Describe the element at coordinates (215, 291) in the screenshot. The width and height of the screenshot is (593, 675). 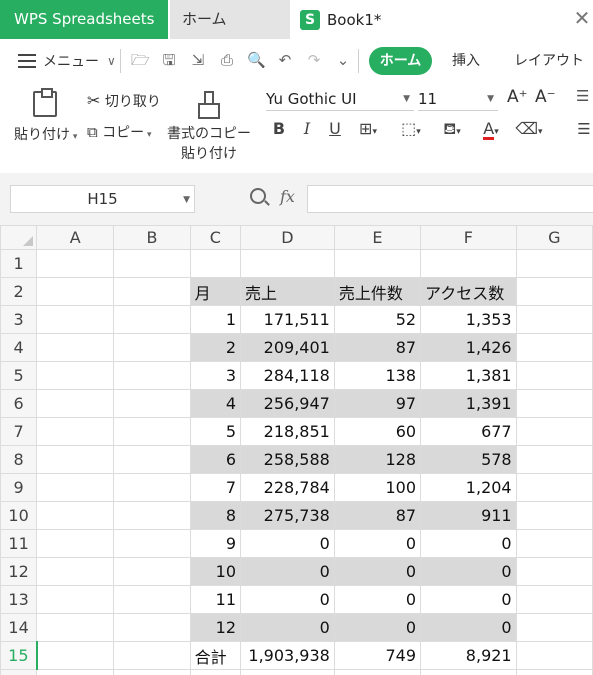
I see `header-cell-month: 月` at that location.